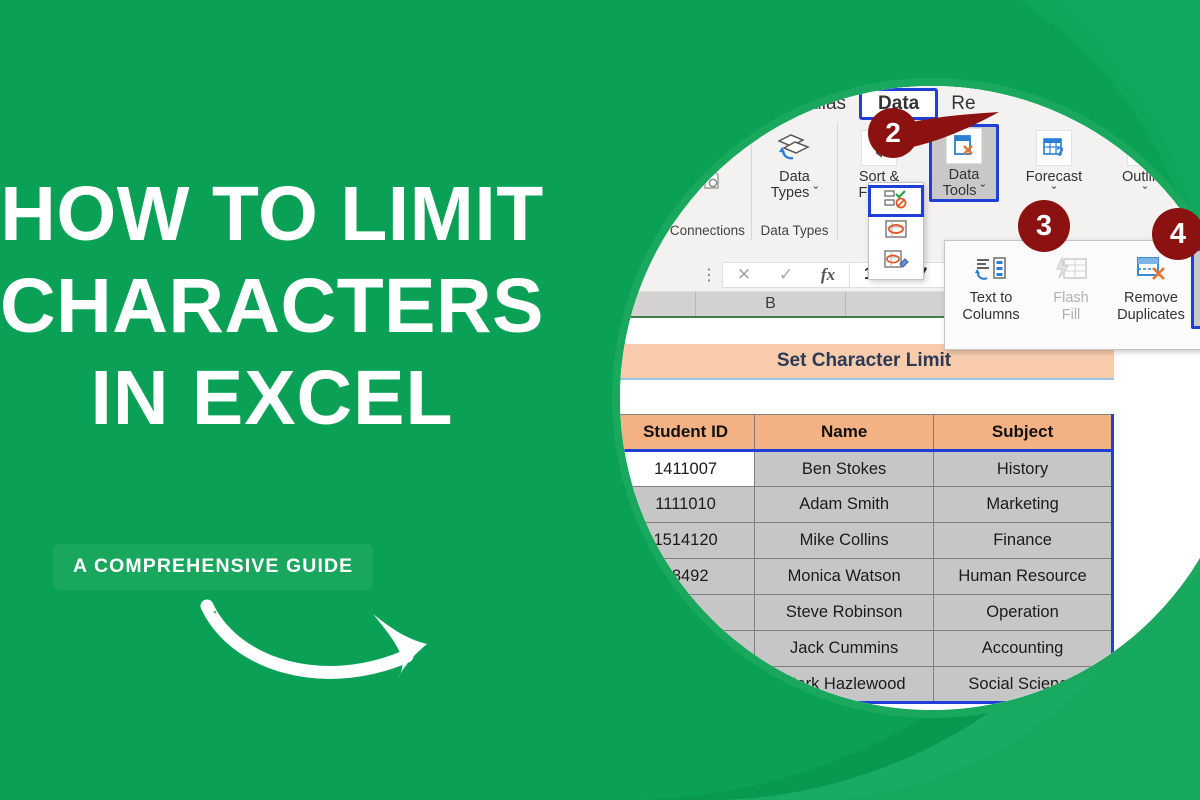 Image resolution: width=1200 pixels, height=800 pixels. Describe the element at coordinates (1044, 226) in the screenshot. I see `callout-marker-3: 3` at that location.